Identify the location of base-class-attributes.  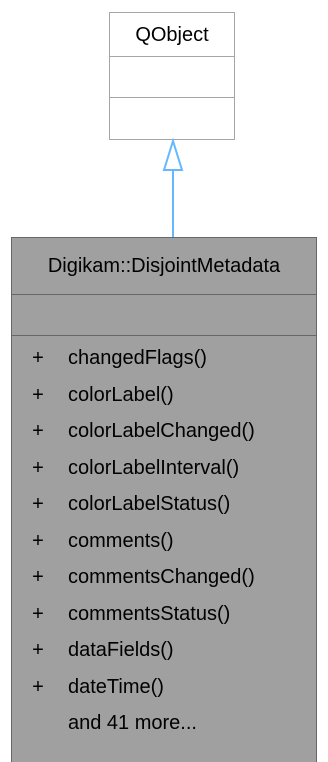
(172, 77).